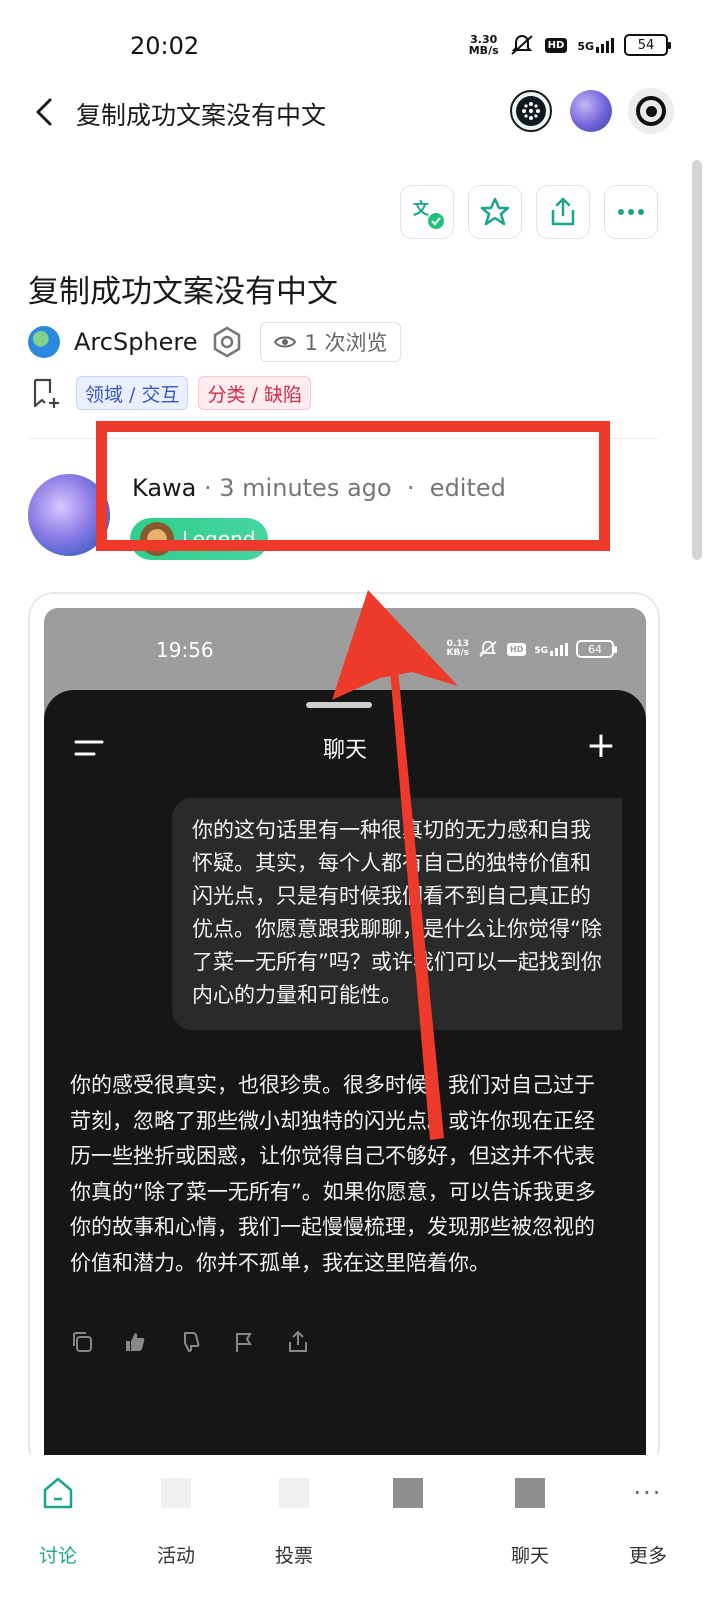  What do you see at coordinates (421, 208) in the screenshot?
I see `svg-text: 文` at bounding box center [421, 208].